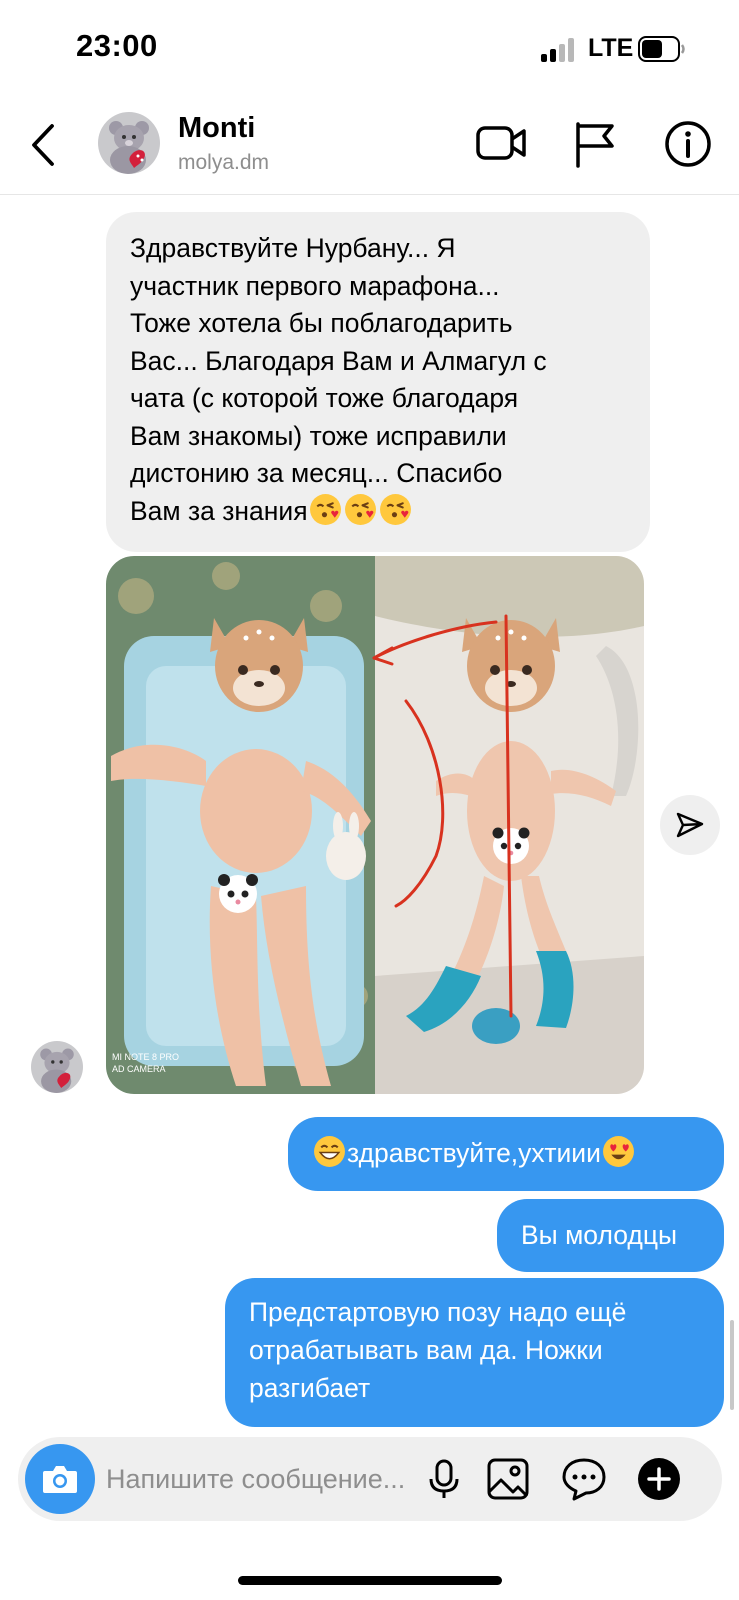 Image resolution: width=739 pixels, height=1600 pixels. Describe the element at coordinates (271, 1479) in the screenshot. I see `message-input` at that location.